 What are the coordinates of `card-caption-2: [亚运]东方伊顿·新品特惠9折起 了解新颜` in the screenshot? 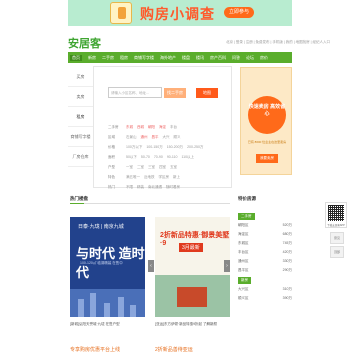 It's located at (186, 324).